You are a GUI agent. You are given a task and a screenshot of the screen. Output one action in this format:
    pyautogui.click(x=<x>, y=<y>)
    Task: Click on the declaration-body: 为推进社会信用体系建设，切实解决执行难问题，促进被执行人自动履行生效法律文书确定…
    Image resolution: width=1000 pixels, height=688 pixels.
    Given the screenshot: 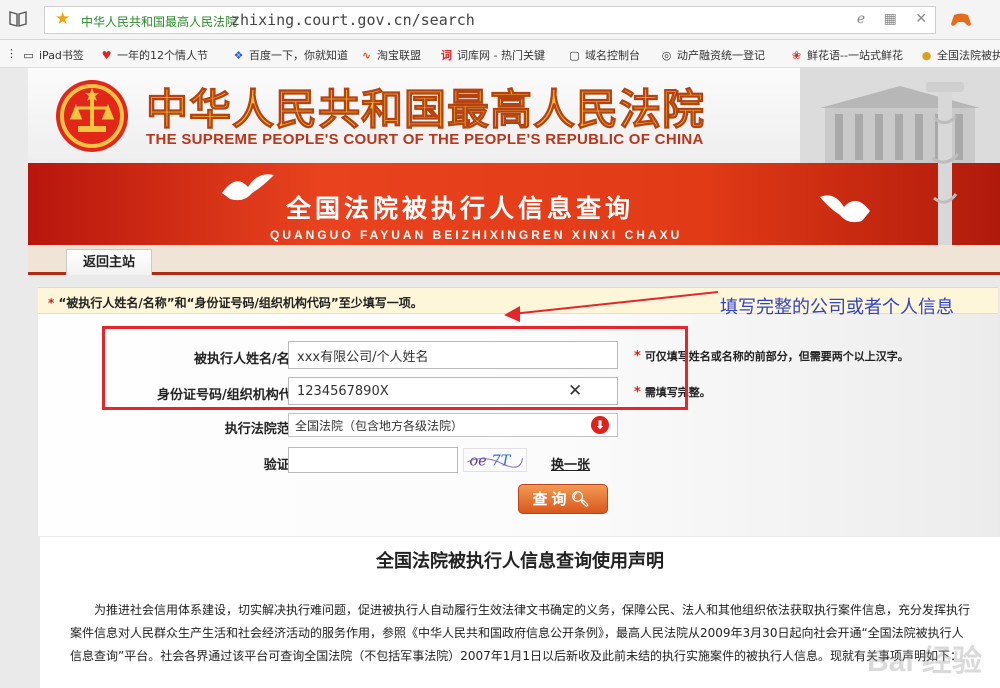 What is the action you would take?
    pyautogui.click(x=520, y=633)
    